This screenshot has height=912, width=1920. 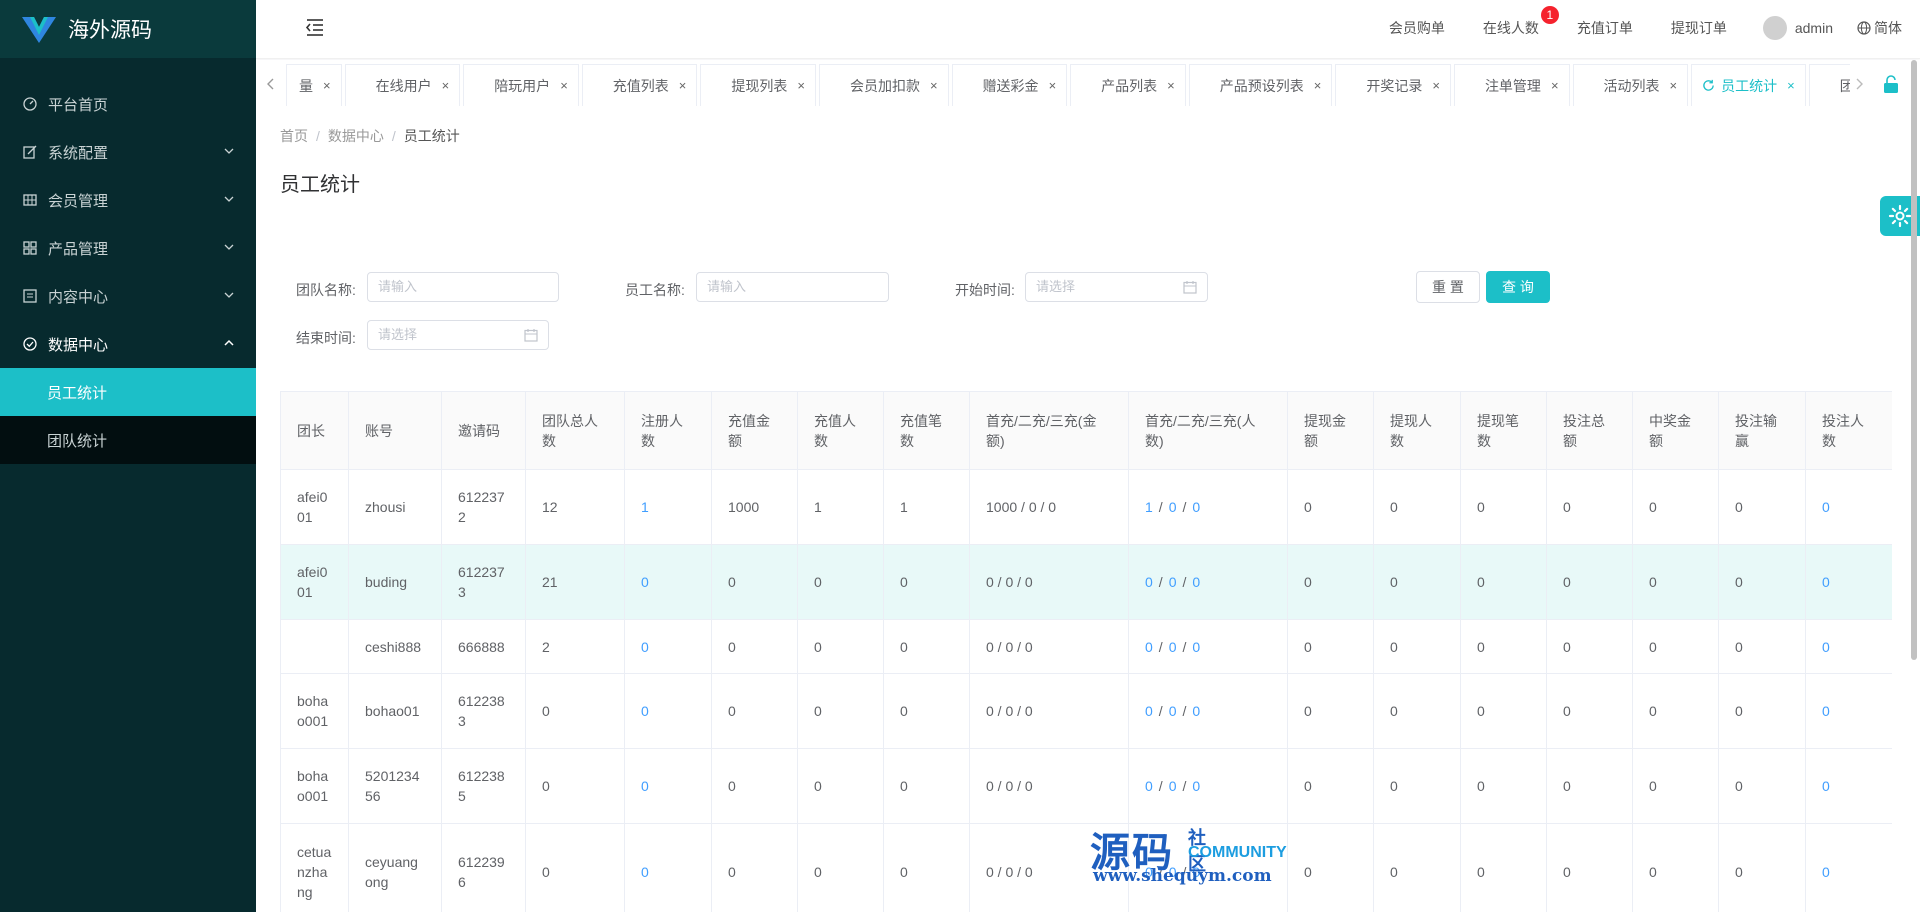 What do you see at coordinates (1829, 85) in the screenshot?
I see `tab-13: 团队统计×` at bounding box center [1829, 85].